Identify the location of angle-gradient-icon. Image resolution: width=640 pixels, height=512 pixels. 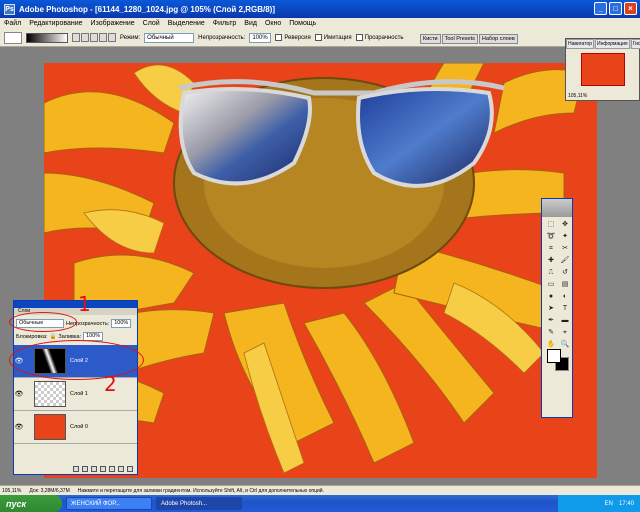
(94, 37).